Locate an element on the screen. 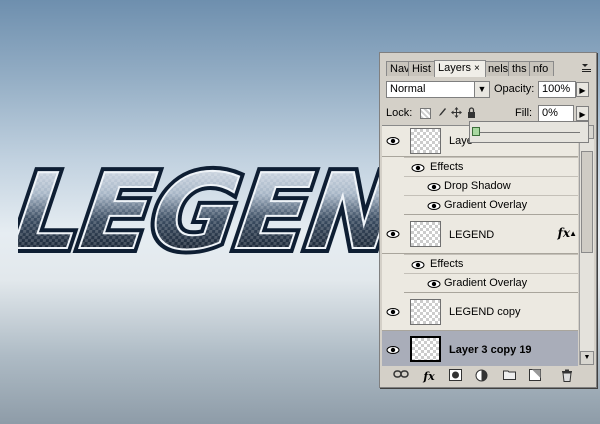 The height and width of the screenshot is (424, 600). tab-label: nels is located at coordinates (498, 69).